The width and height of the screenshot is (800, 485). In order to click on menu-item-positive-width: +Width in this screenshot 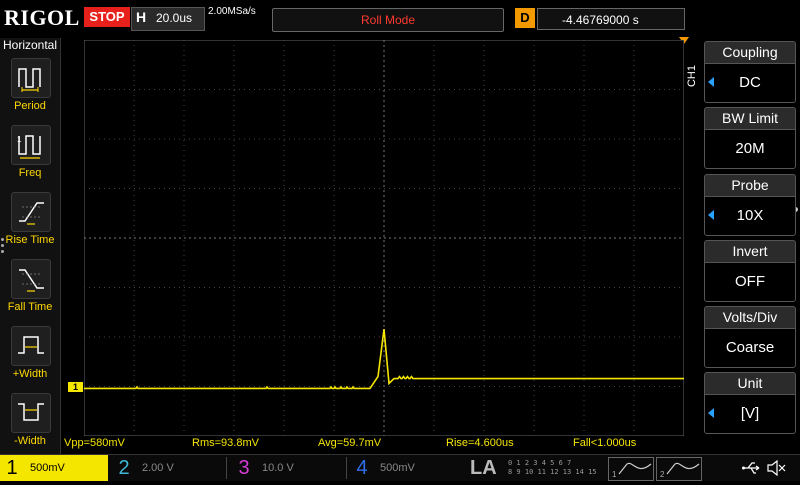, I will do `click(30, 359)`.